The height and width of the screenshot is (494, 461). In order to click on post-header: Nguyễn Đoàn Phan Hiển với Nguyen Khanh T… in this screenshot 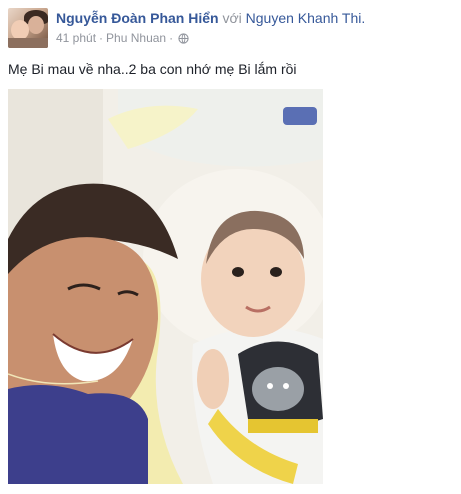, I will do `click(210, 18)`.